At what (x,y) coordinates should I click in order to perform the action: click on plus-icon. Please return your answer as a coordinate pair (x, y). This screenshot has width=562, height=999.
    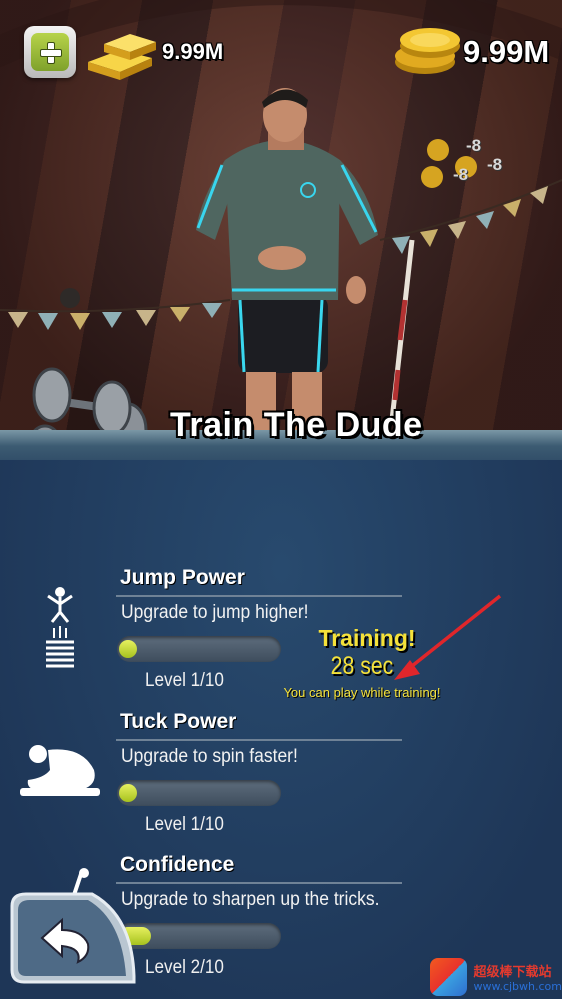
    Looking at the image, I should click on (51, 53).